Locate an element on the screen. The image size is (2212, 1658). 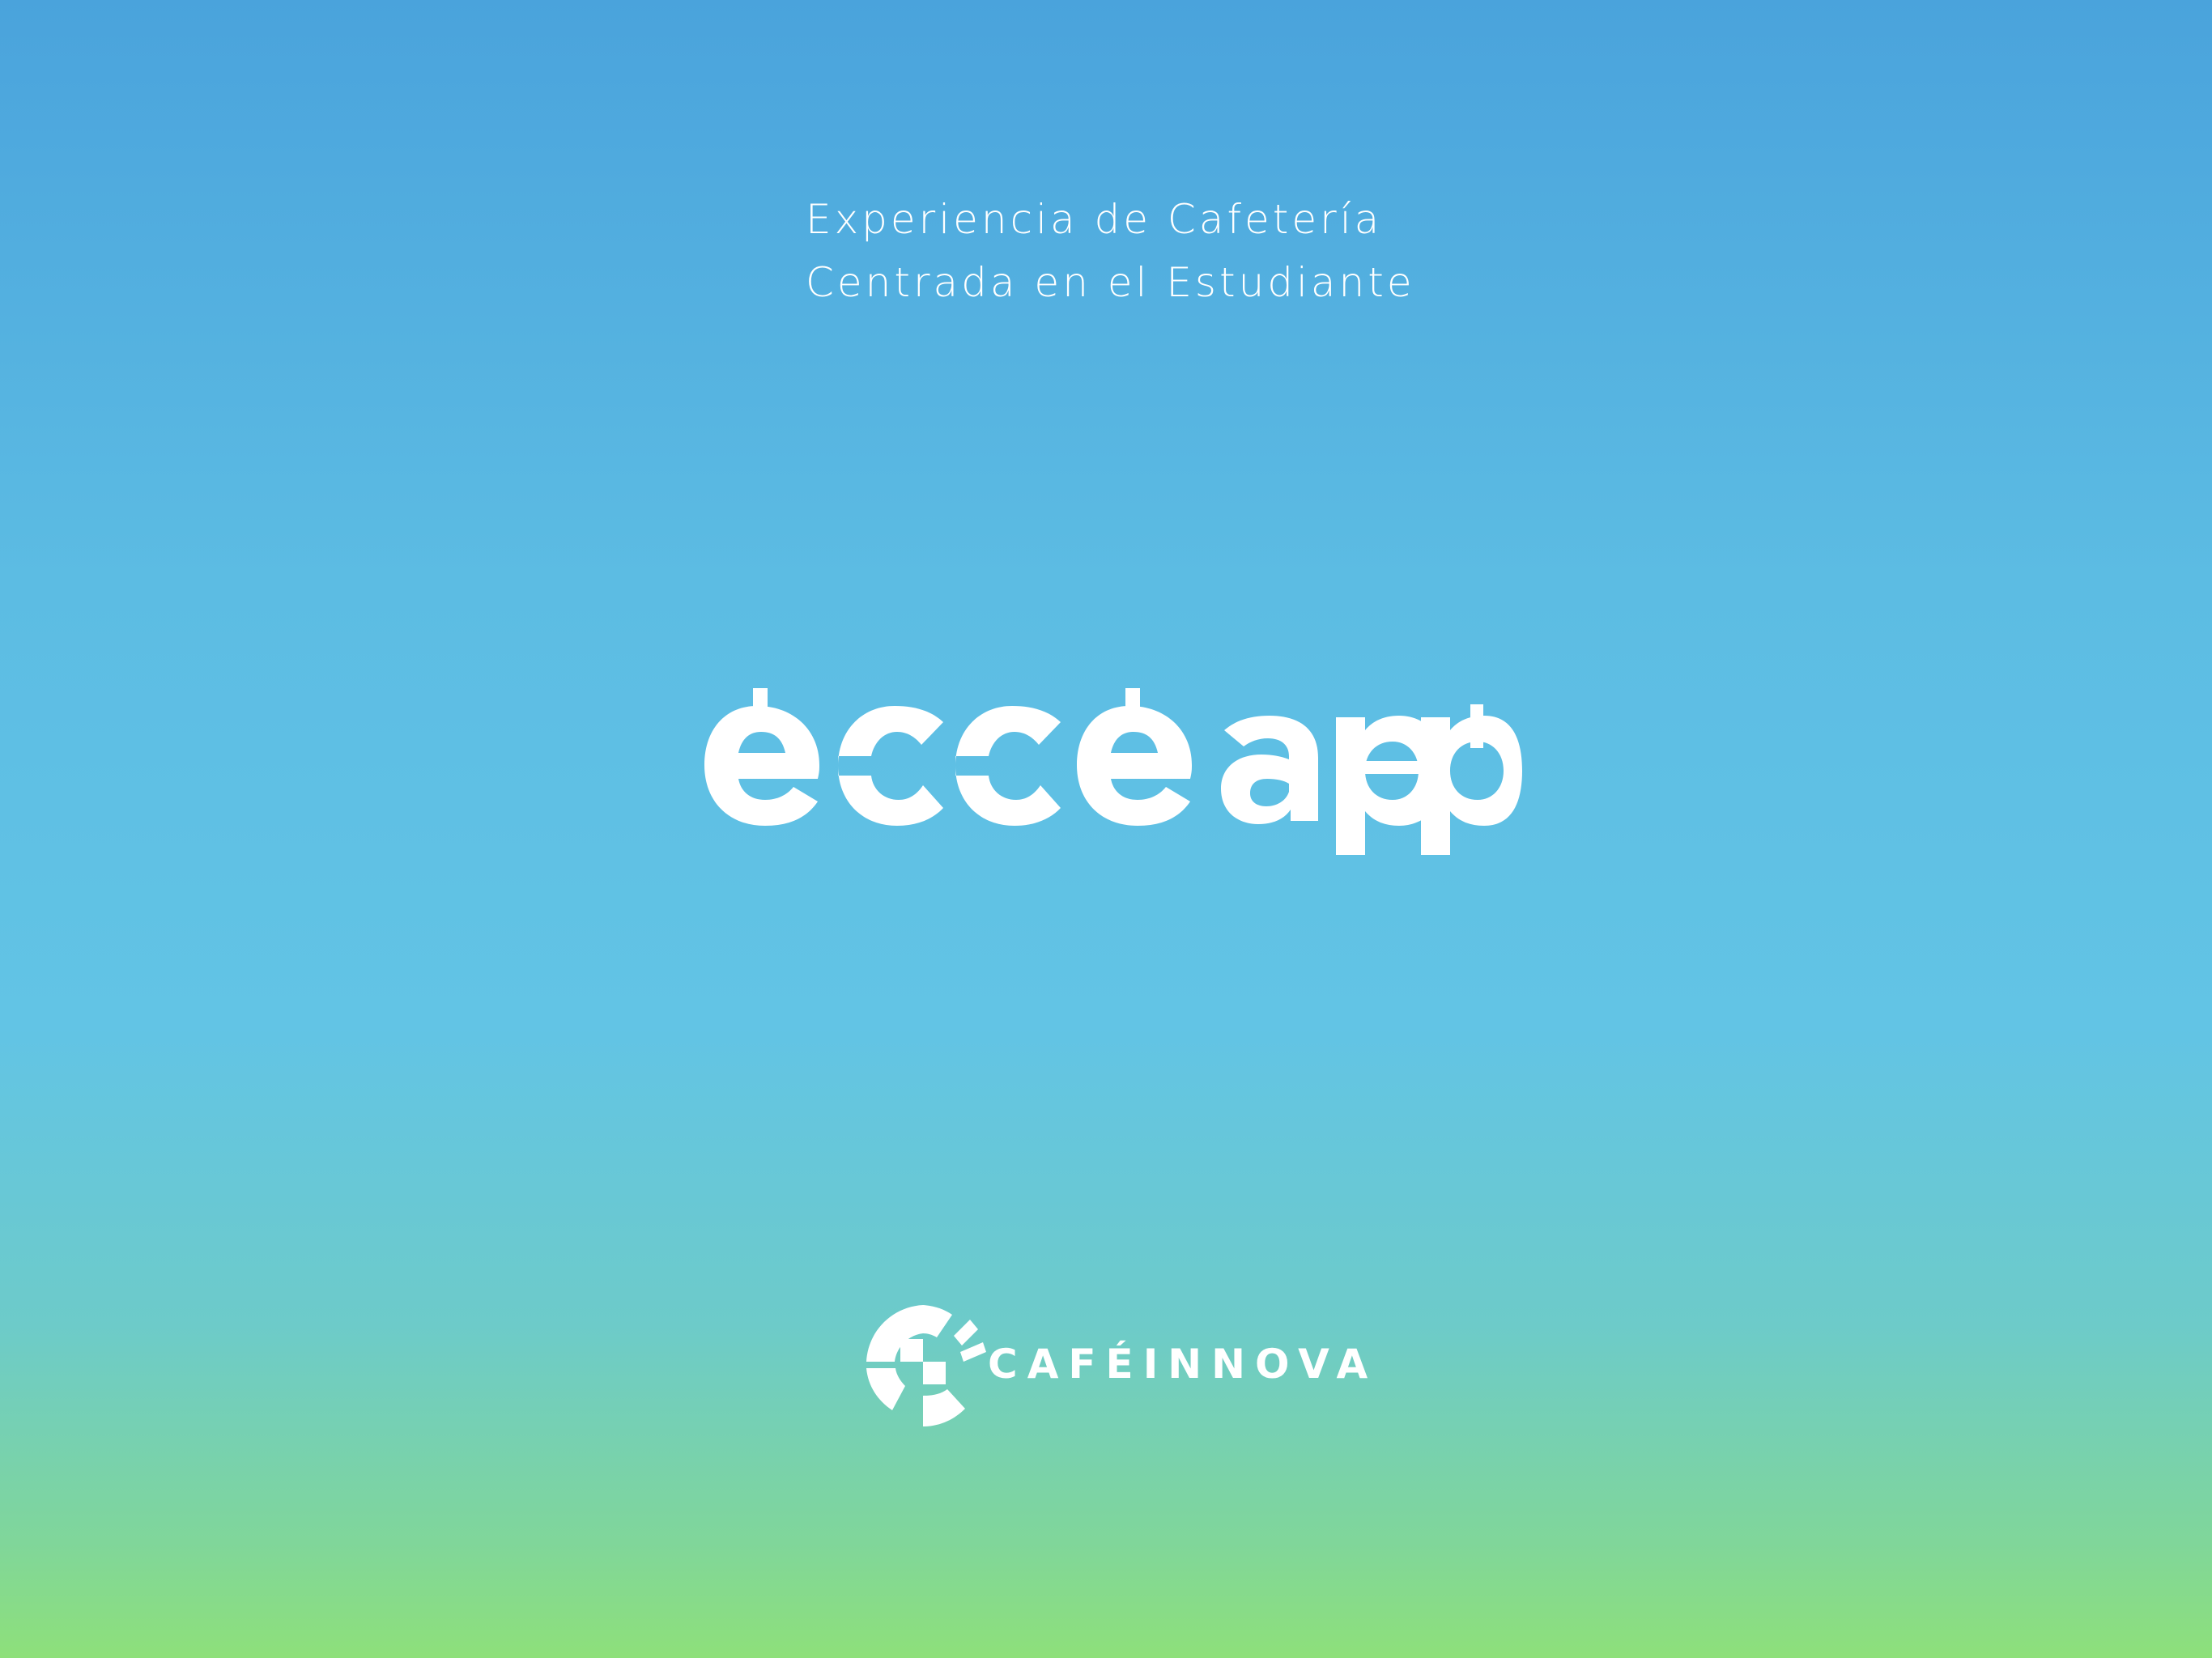
logo-letter-a is located at coordinates (1270, 770).